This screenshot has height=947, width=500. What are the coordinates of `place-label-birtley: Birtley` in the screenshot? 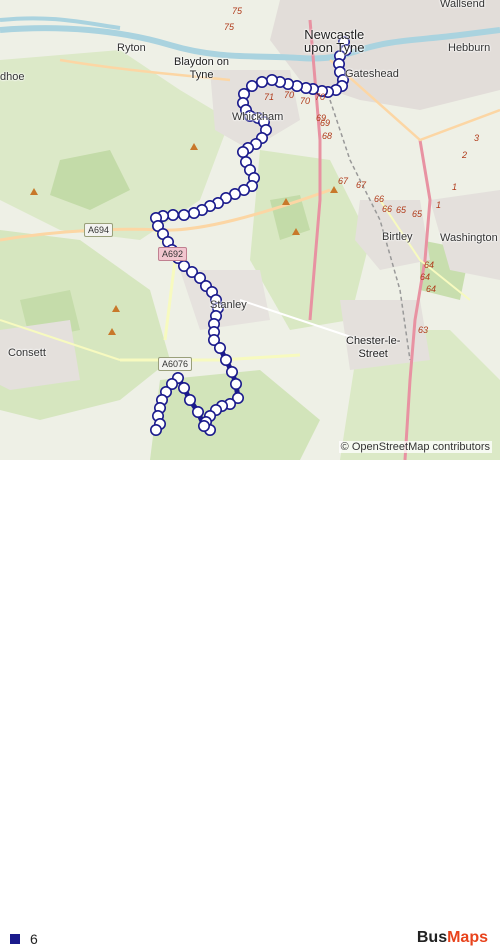 It's located at (397, 237).